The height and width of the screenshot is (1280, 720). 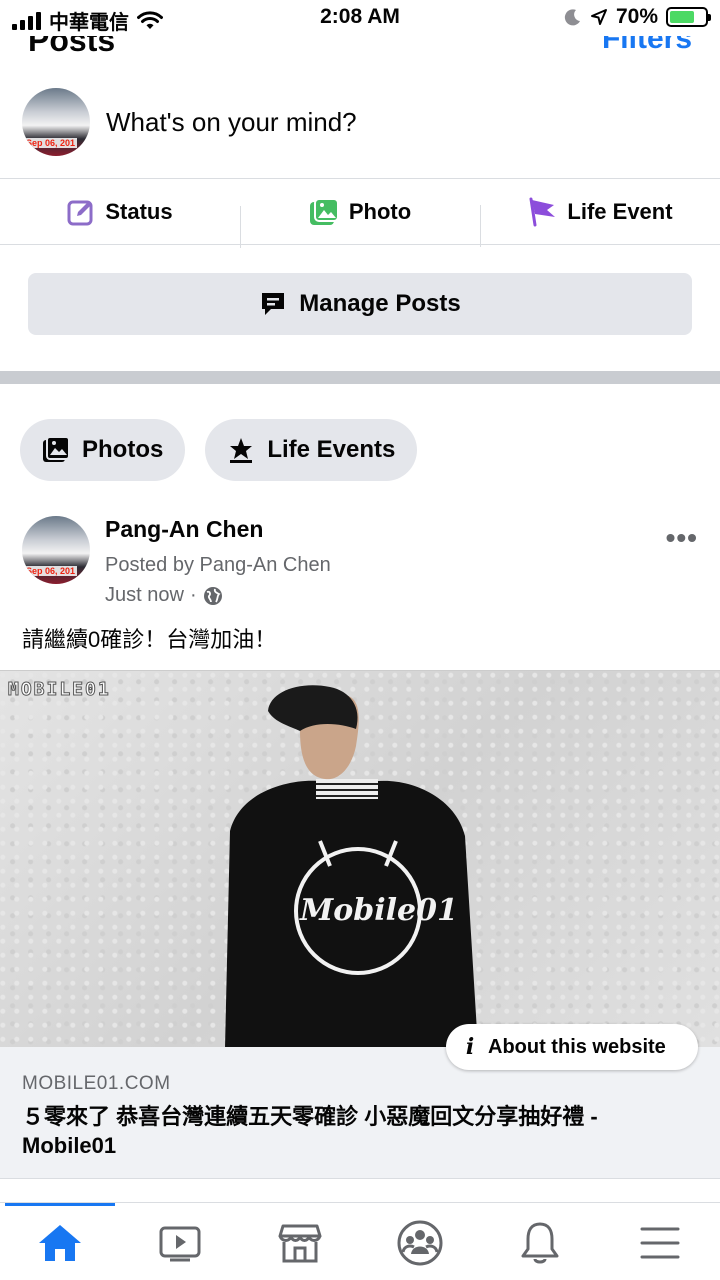 What do you see at coordinates (56, 550) in the screenshot?
I see `post-avatar: Sep 06, 201` at bounding box center [56, 550].